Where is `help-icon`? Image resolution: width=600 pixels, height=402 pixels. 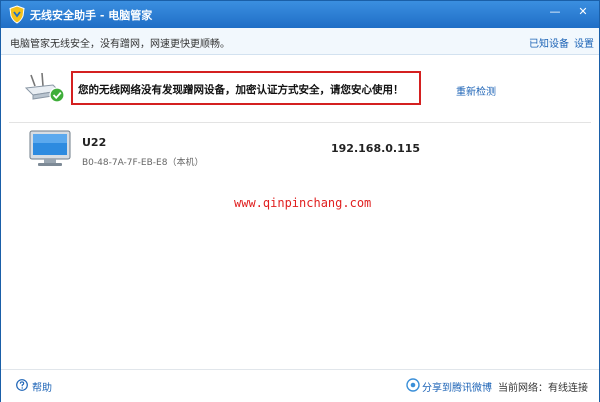 help-icon is located at coordinates (22, 385).